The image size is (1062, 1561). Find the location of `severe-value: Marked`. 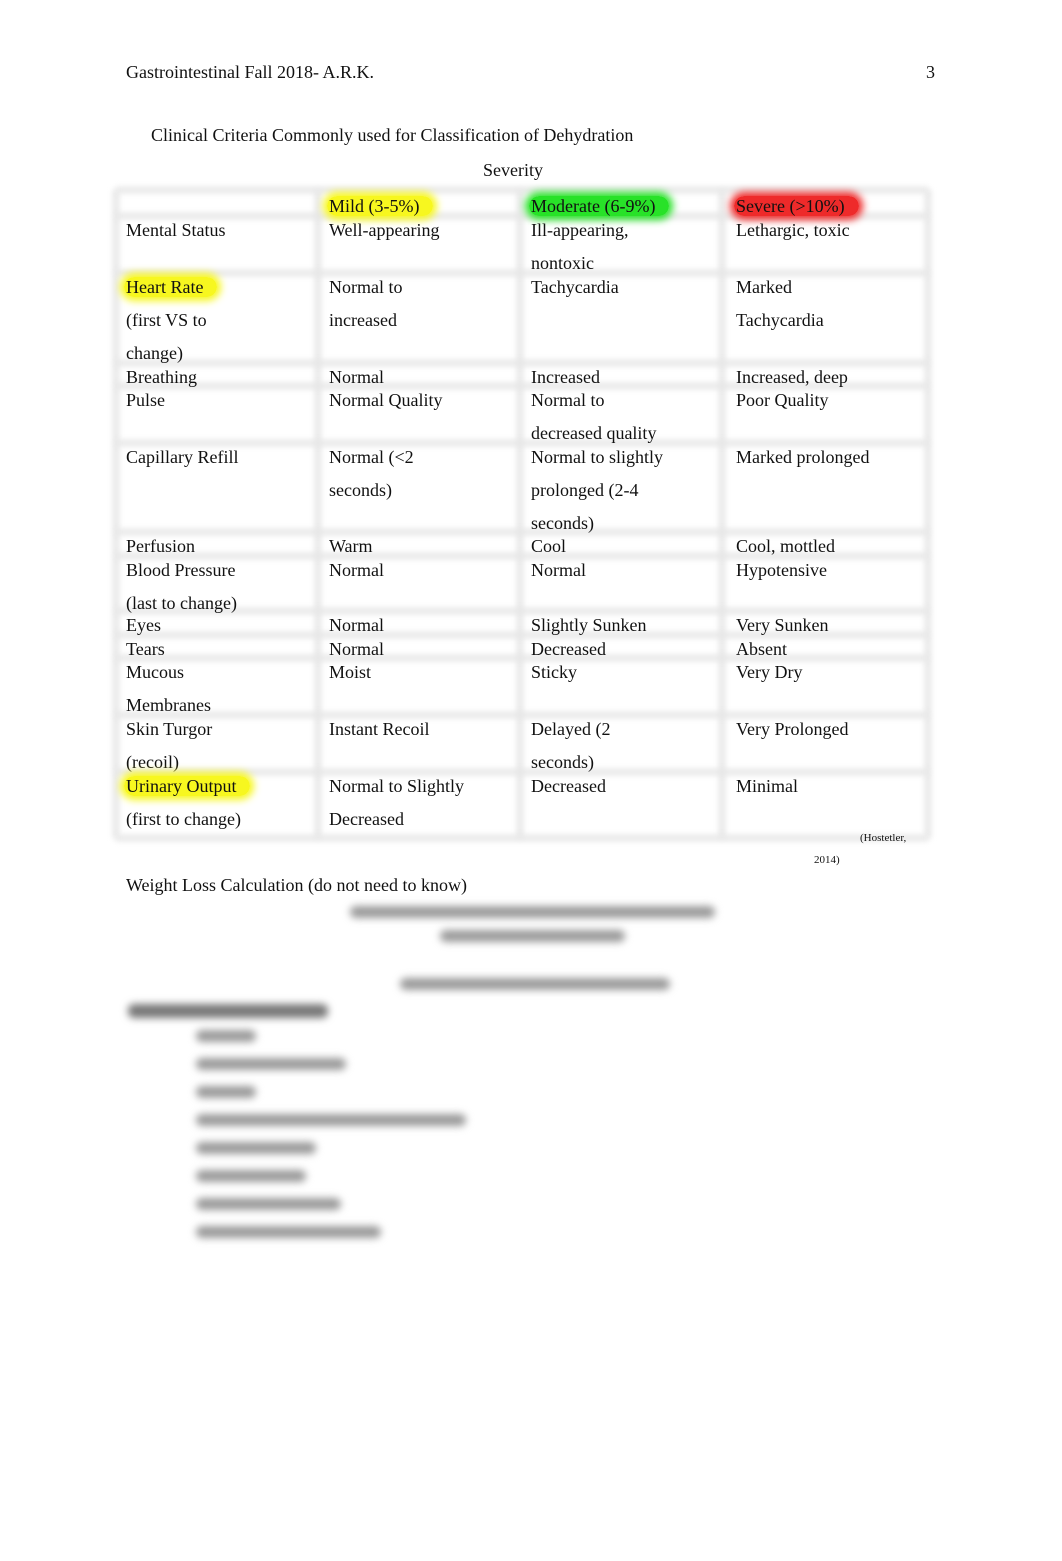

severe-value: Marked is located at coordinates (764, 287).